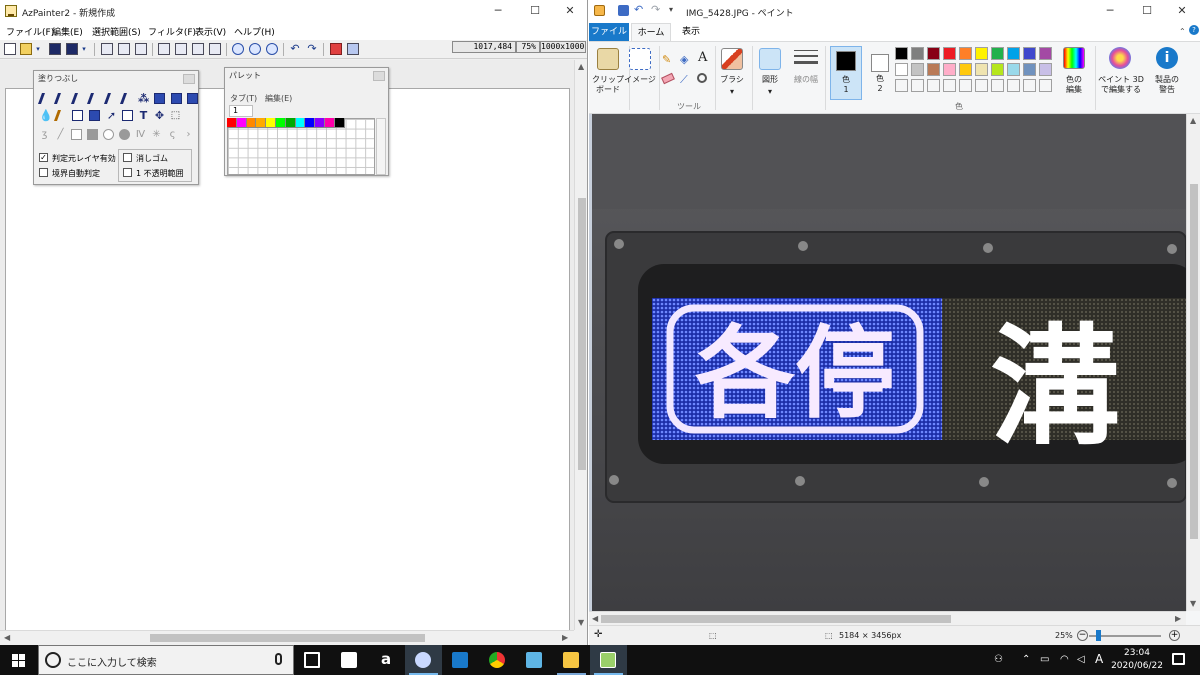  I want to click on deselect-icon, so click(181, 49).